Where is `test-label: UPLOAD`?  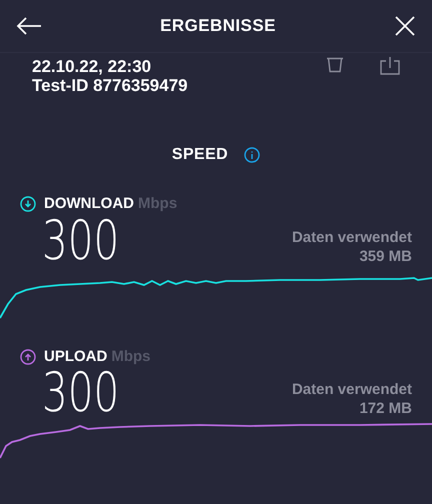 test-label: UPLOAD is located at coordinates (76, 356).